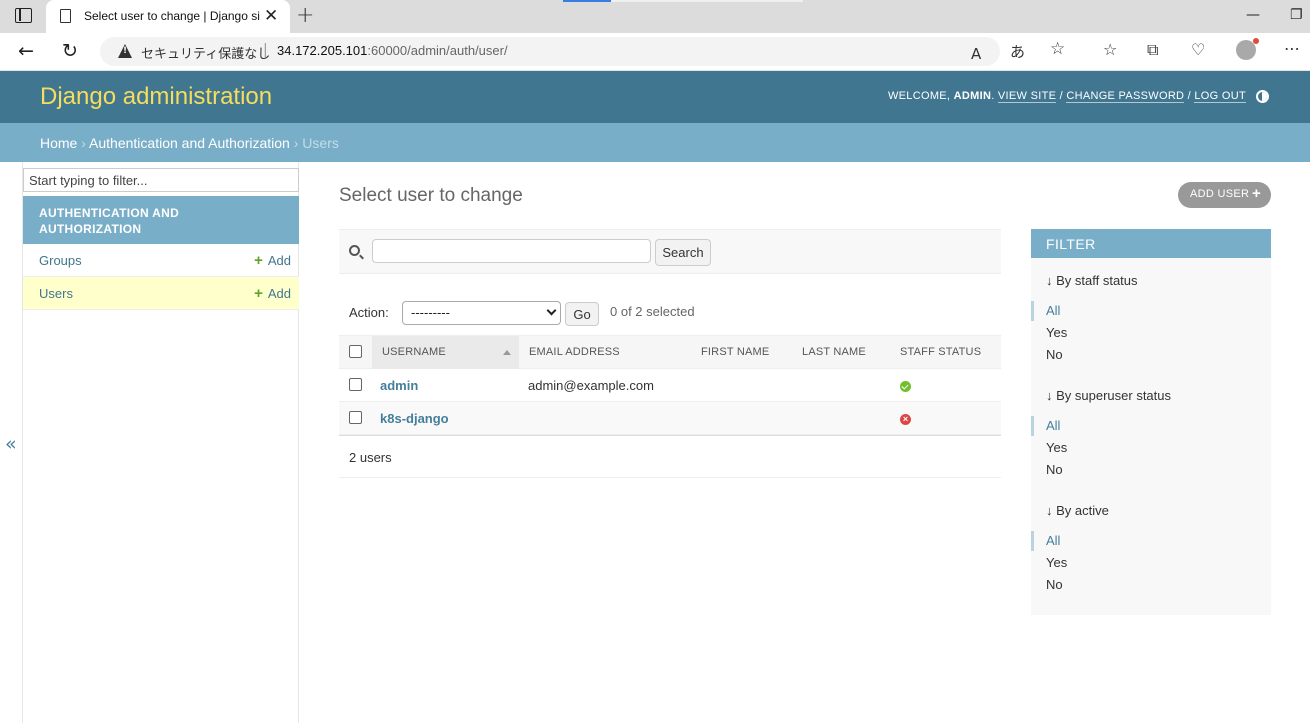 The width and height of the screenshot is (1310, 723). Describe the element at coordinates (58, 143) in the screenshot. I see `breadcrumb-home: Home` at that location.